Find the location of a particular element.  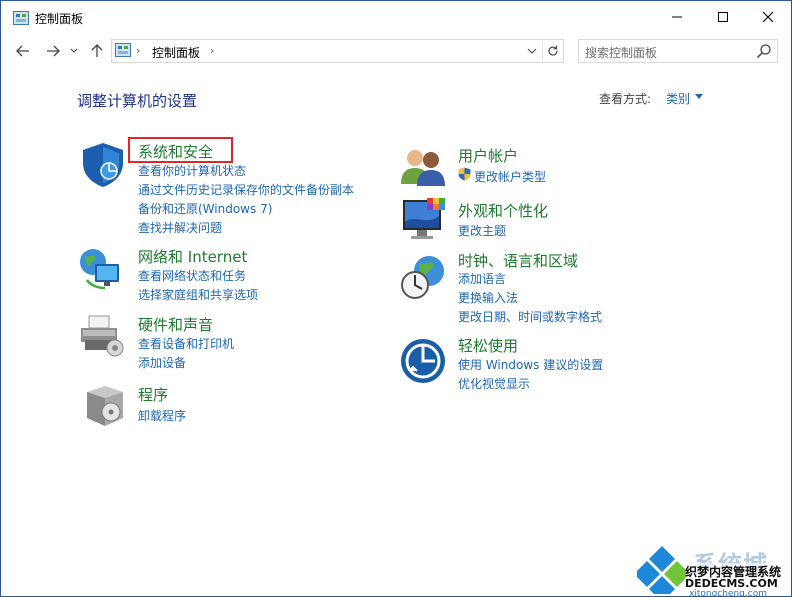

forward-arrow-icon is located at coordinates (53, 51).